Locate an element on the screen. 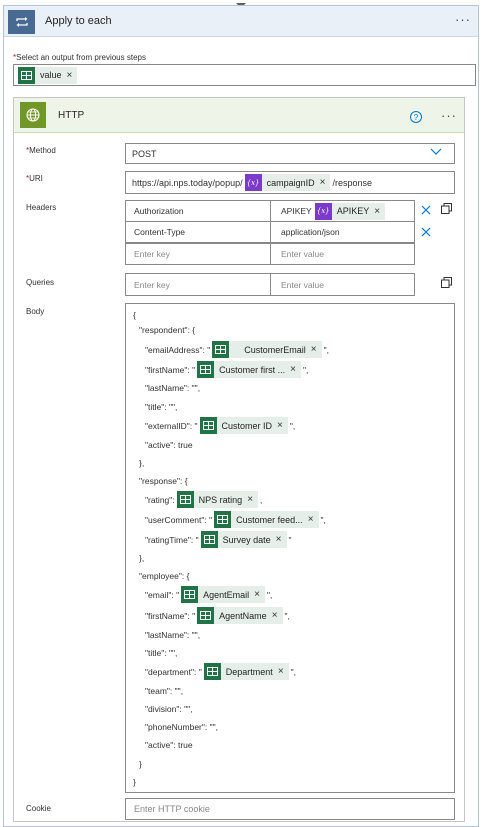 This screenshot has height=827, width=482. apikey-token: {x} APIKEY × is located at coordinates (350, 211).